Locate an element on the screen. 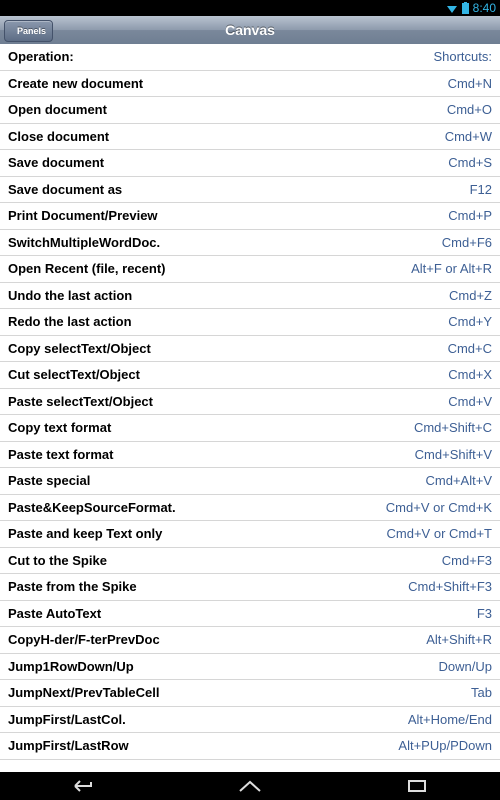 The image size is (500, 800). operation-label: Open Recent (file, recent) is located at coordinates (87, 269).